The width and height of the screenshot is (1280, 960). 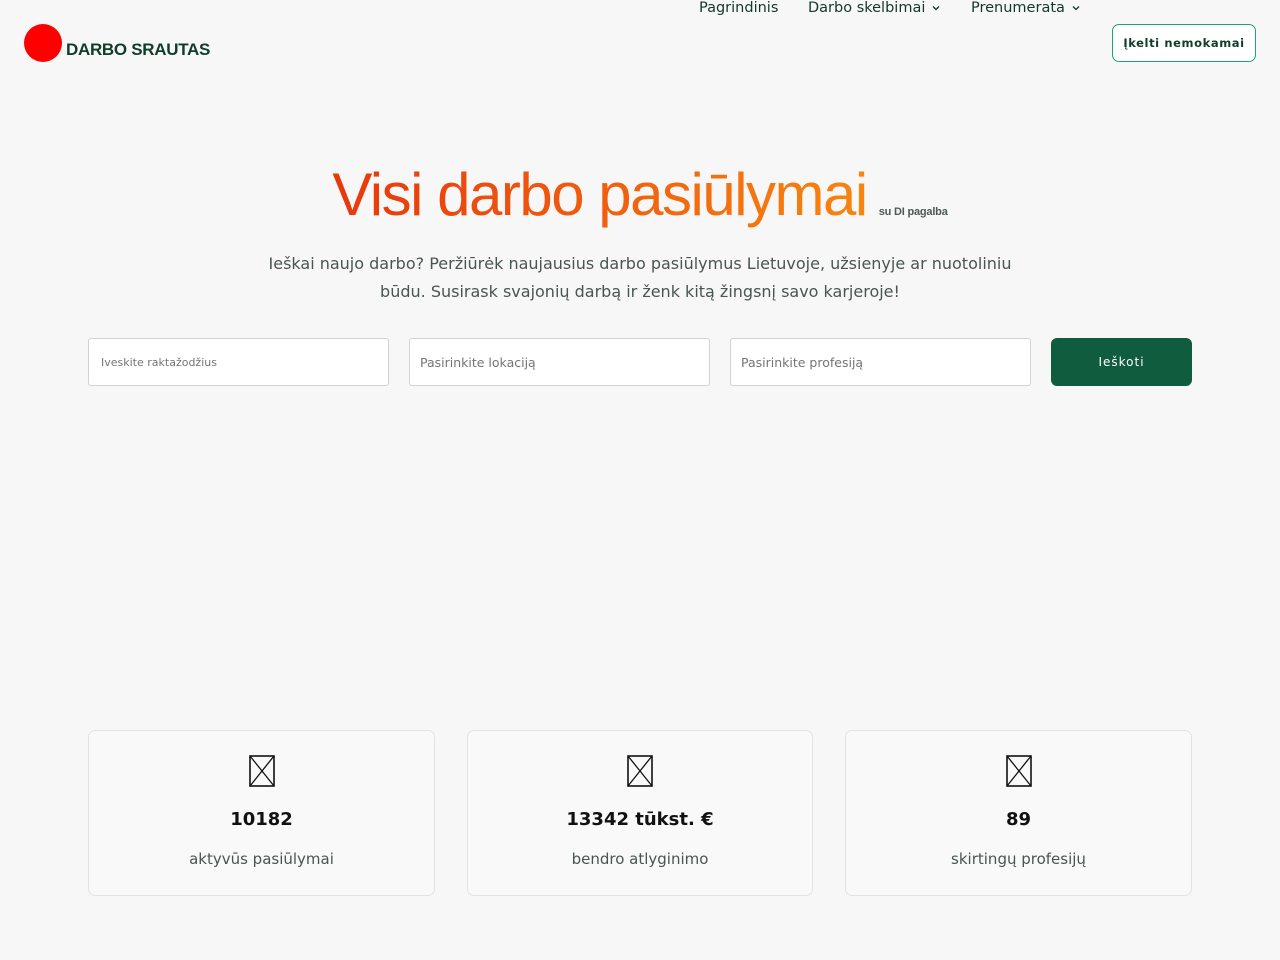 What do you see at coordinates (261, 819) in the screenshot?
I see `stat-value: 10182` at bounding box center [261, 819].